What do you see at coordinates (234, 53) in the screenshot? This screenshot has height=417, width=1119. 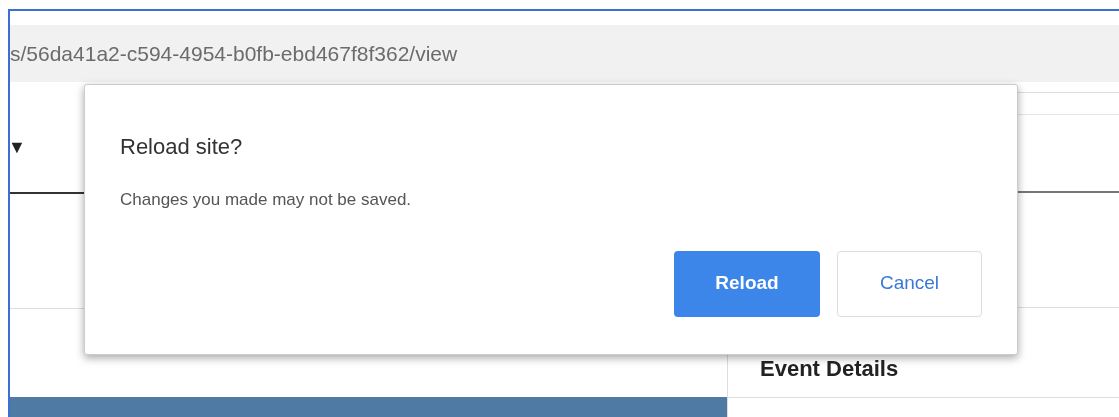 I see `url-text: s/56da41a2-c594-4954-b0fb-ebd467f8f362/view` at bounding box center [234, 53].